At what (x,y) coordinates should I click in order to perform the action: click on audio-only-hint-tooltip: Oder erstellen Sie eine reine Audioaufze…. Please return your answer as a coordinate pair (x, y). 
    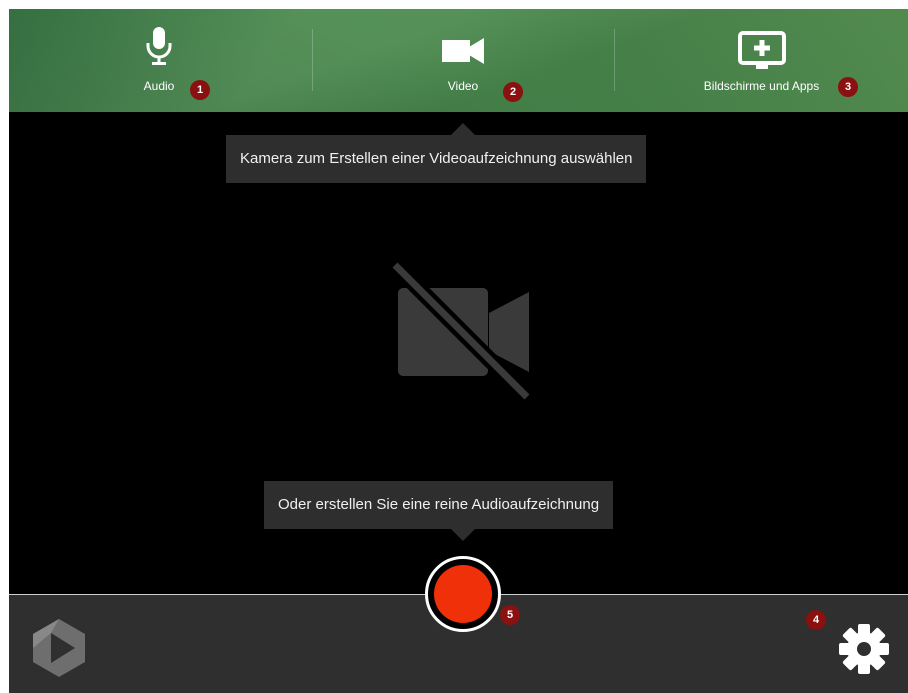
    Looking at the image, I should click on (439, 505).